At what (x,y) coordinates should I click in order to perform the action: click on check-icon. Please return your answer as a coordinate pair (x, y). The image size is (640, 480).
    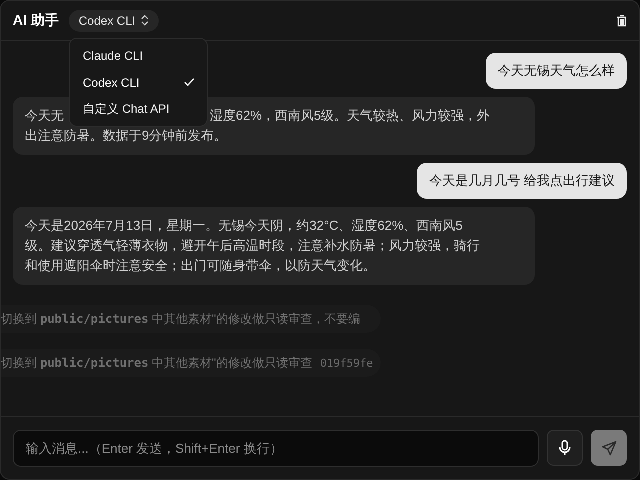
    Looking at the image, I should click on (189, 82).